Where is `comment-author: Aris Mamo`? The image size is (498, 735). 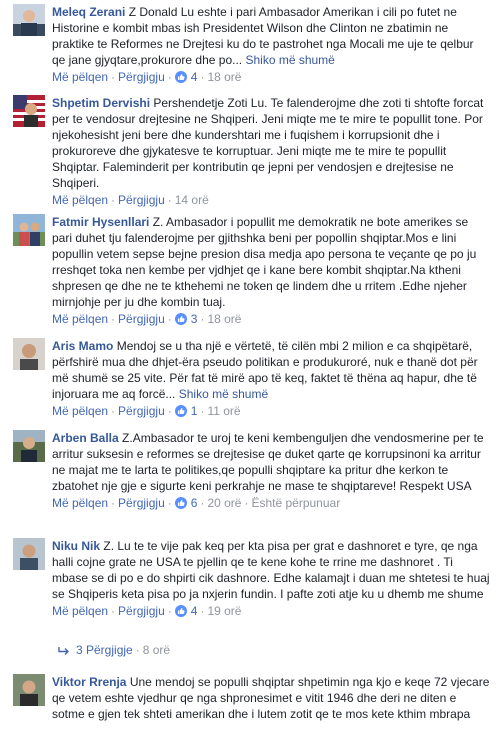 comment-author: Aris Mamo is located at coordinates (82, 346).